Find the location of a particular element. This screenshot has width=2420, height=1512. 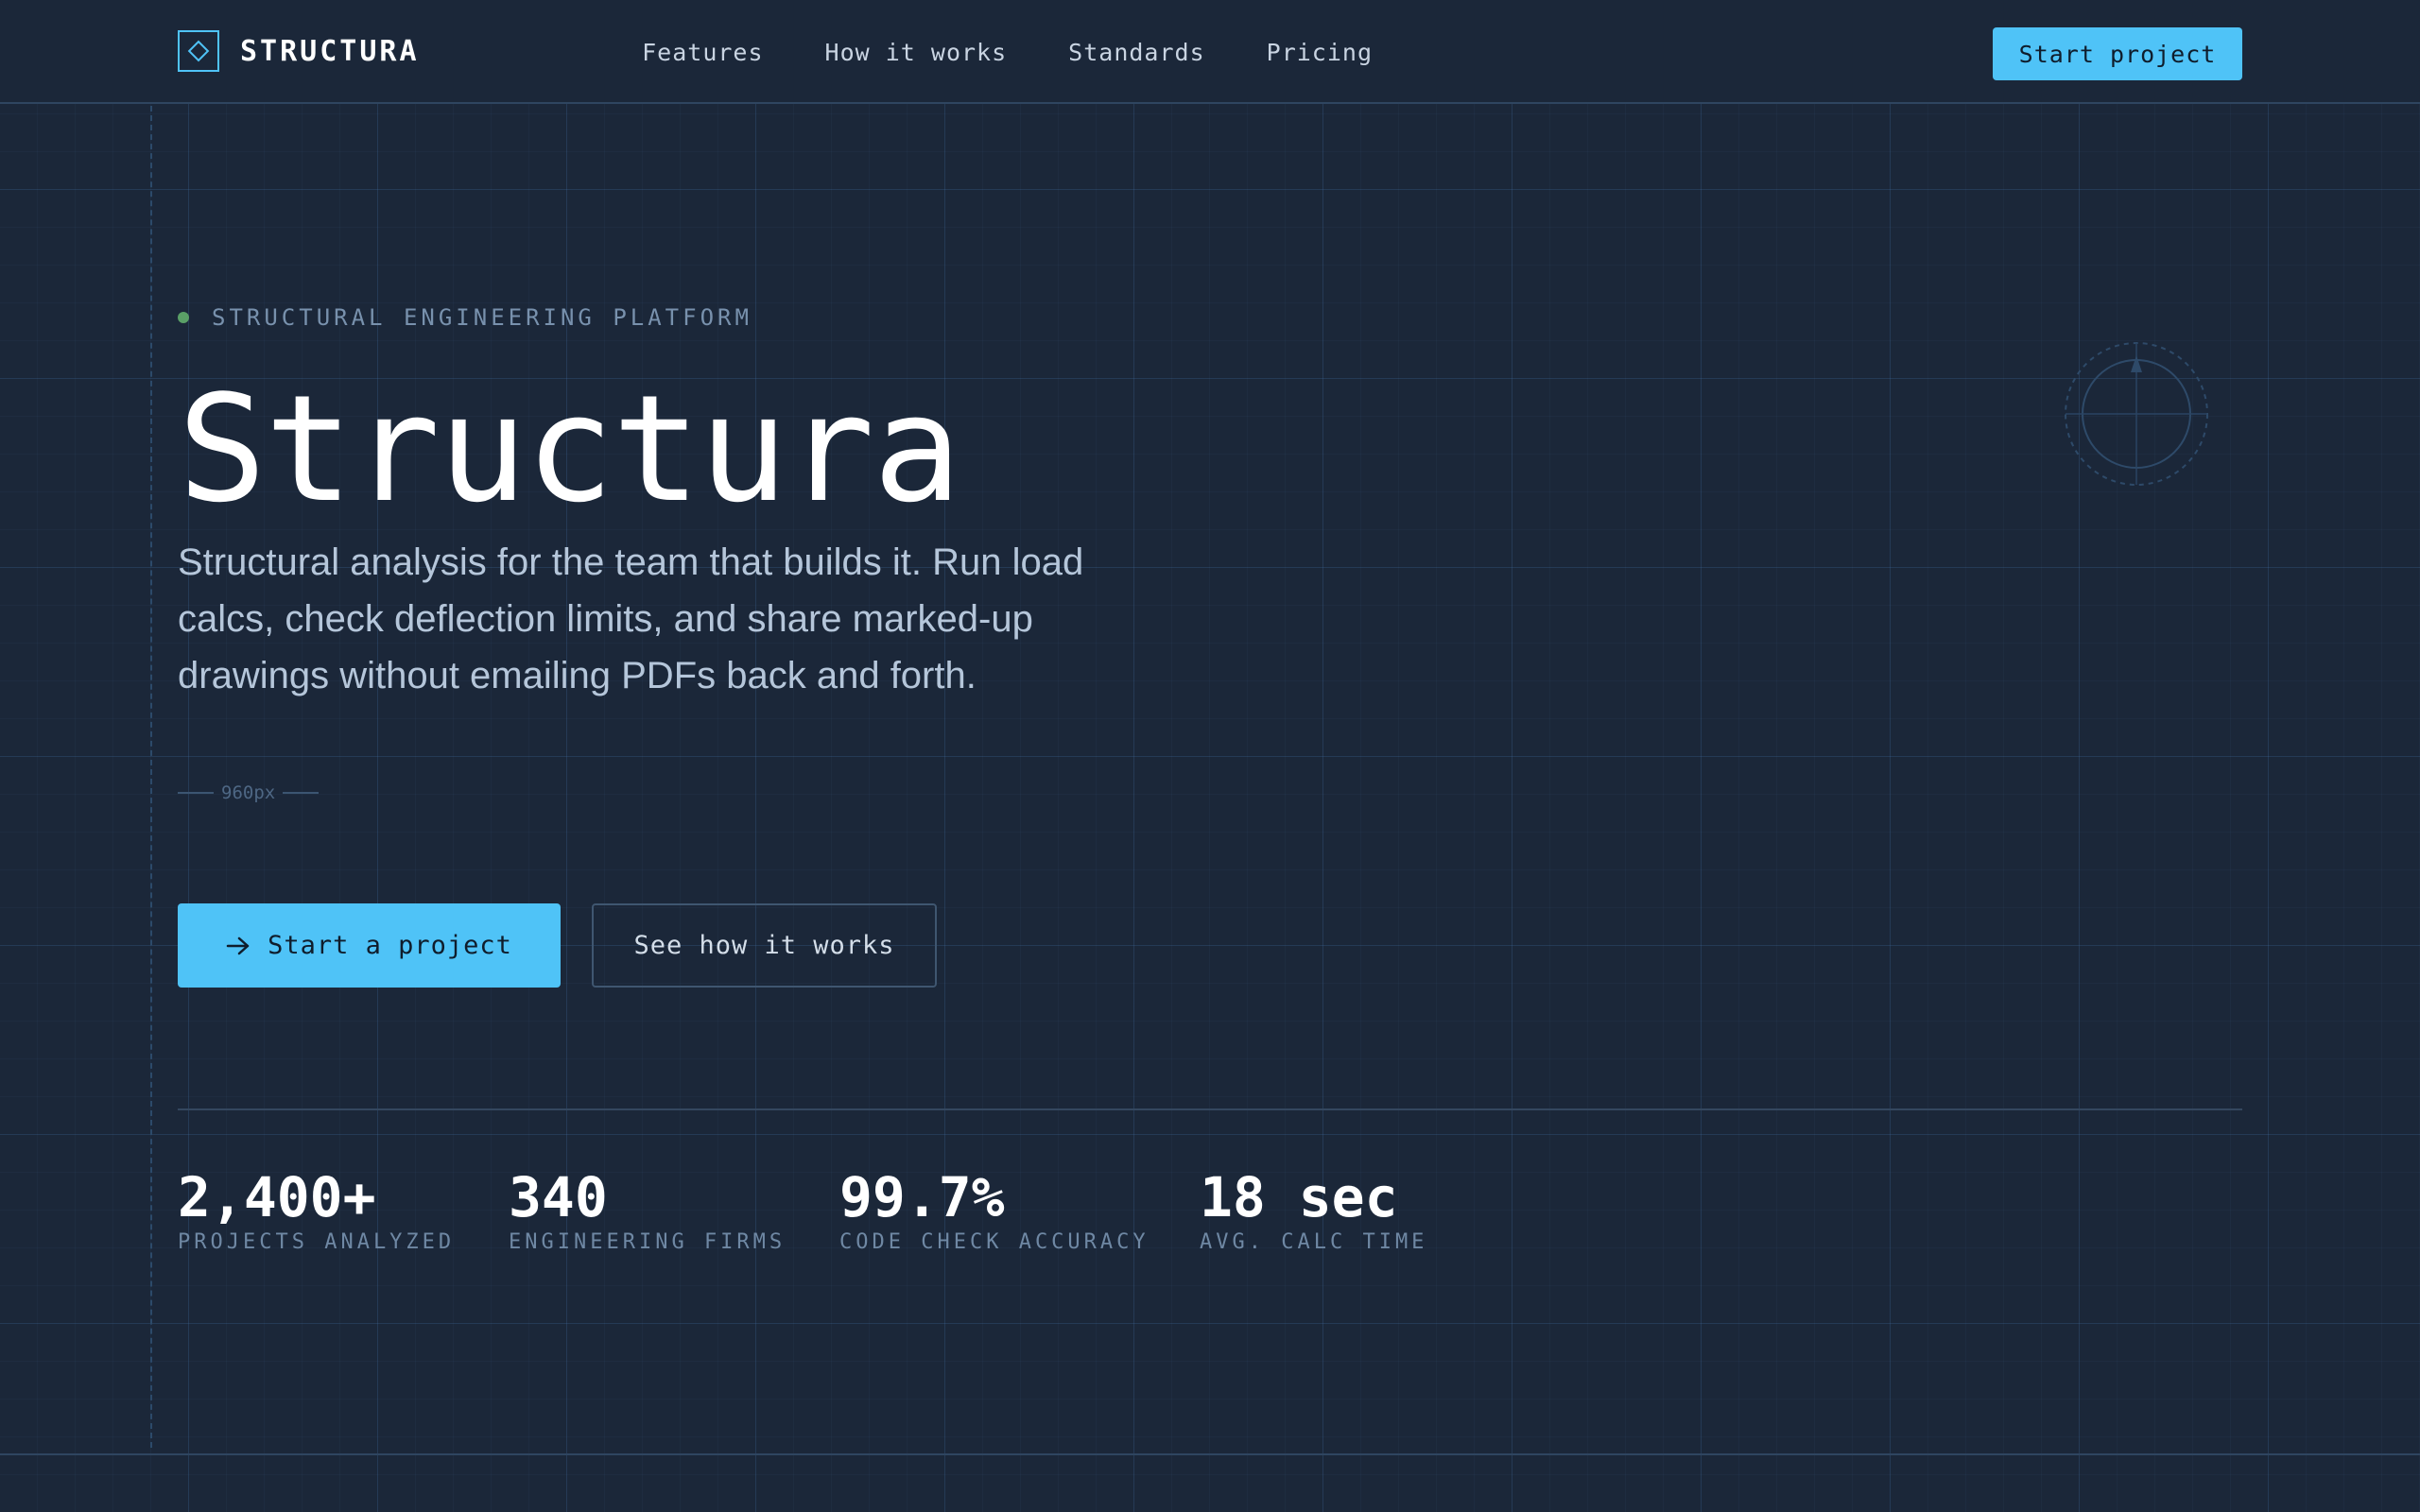

stat-engineering-firms: 340 ENGINEERING FIRMS is located at coordinates (647, 1209).